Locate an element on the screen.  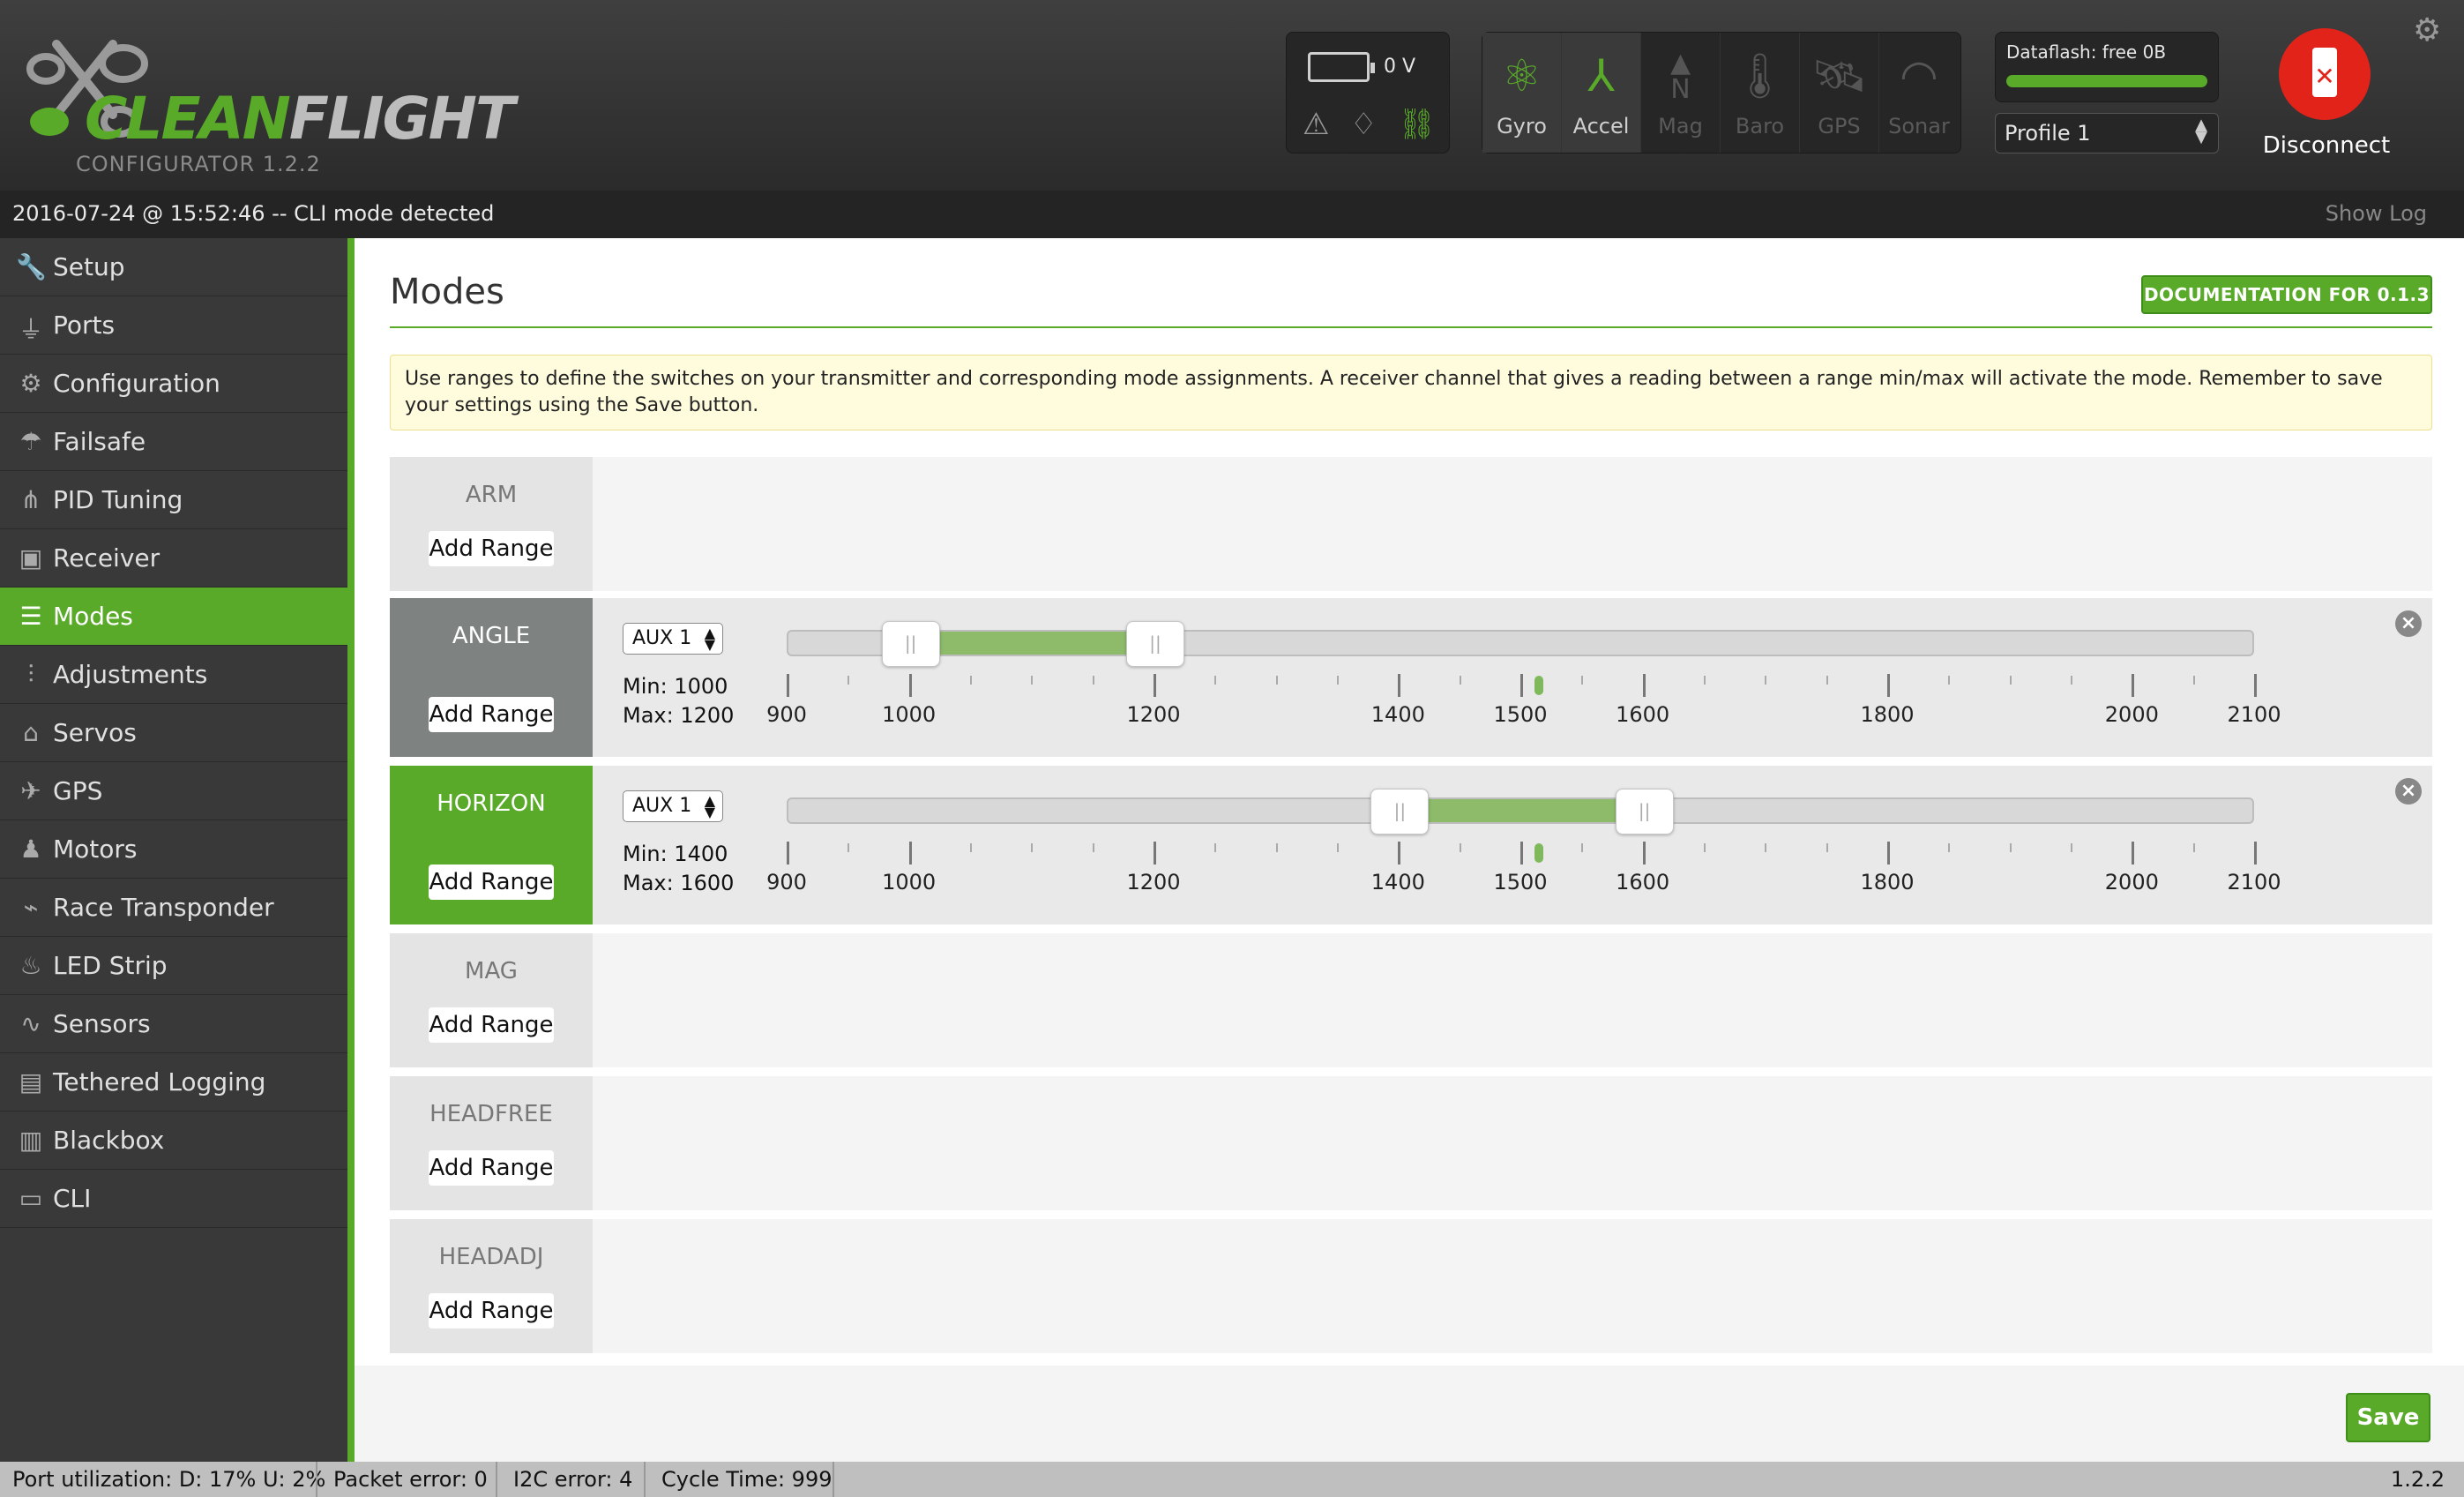
profile-value: Profile 1 is located at coordinates (2048, 133).